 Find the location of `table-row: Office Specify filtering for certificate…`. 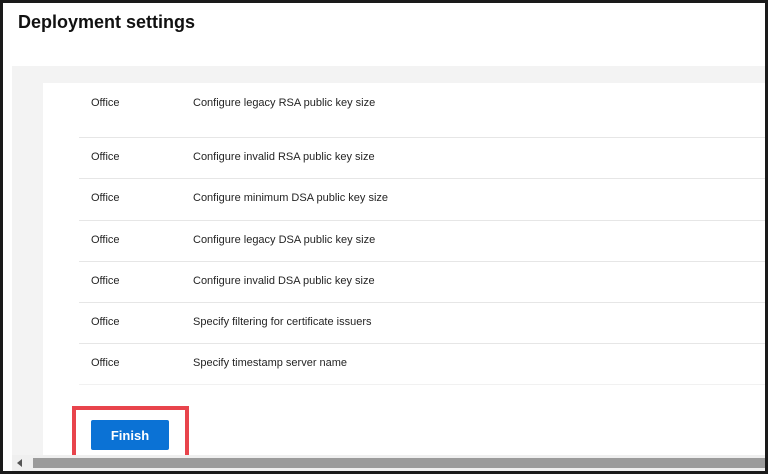

table-row: Office Specify filtering for certificate… is located at coordinates (422, 323).